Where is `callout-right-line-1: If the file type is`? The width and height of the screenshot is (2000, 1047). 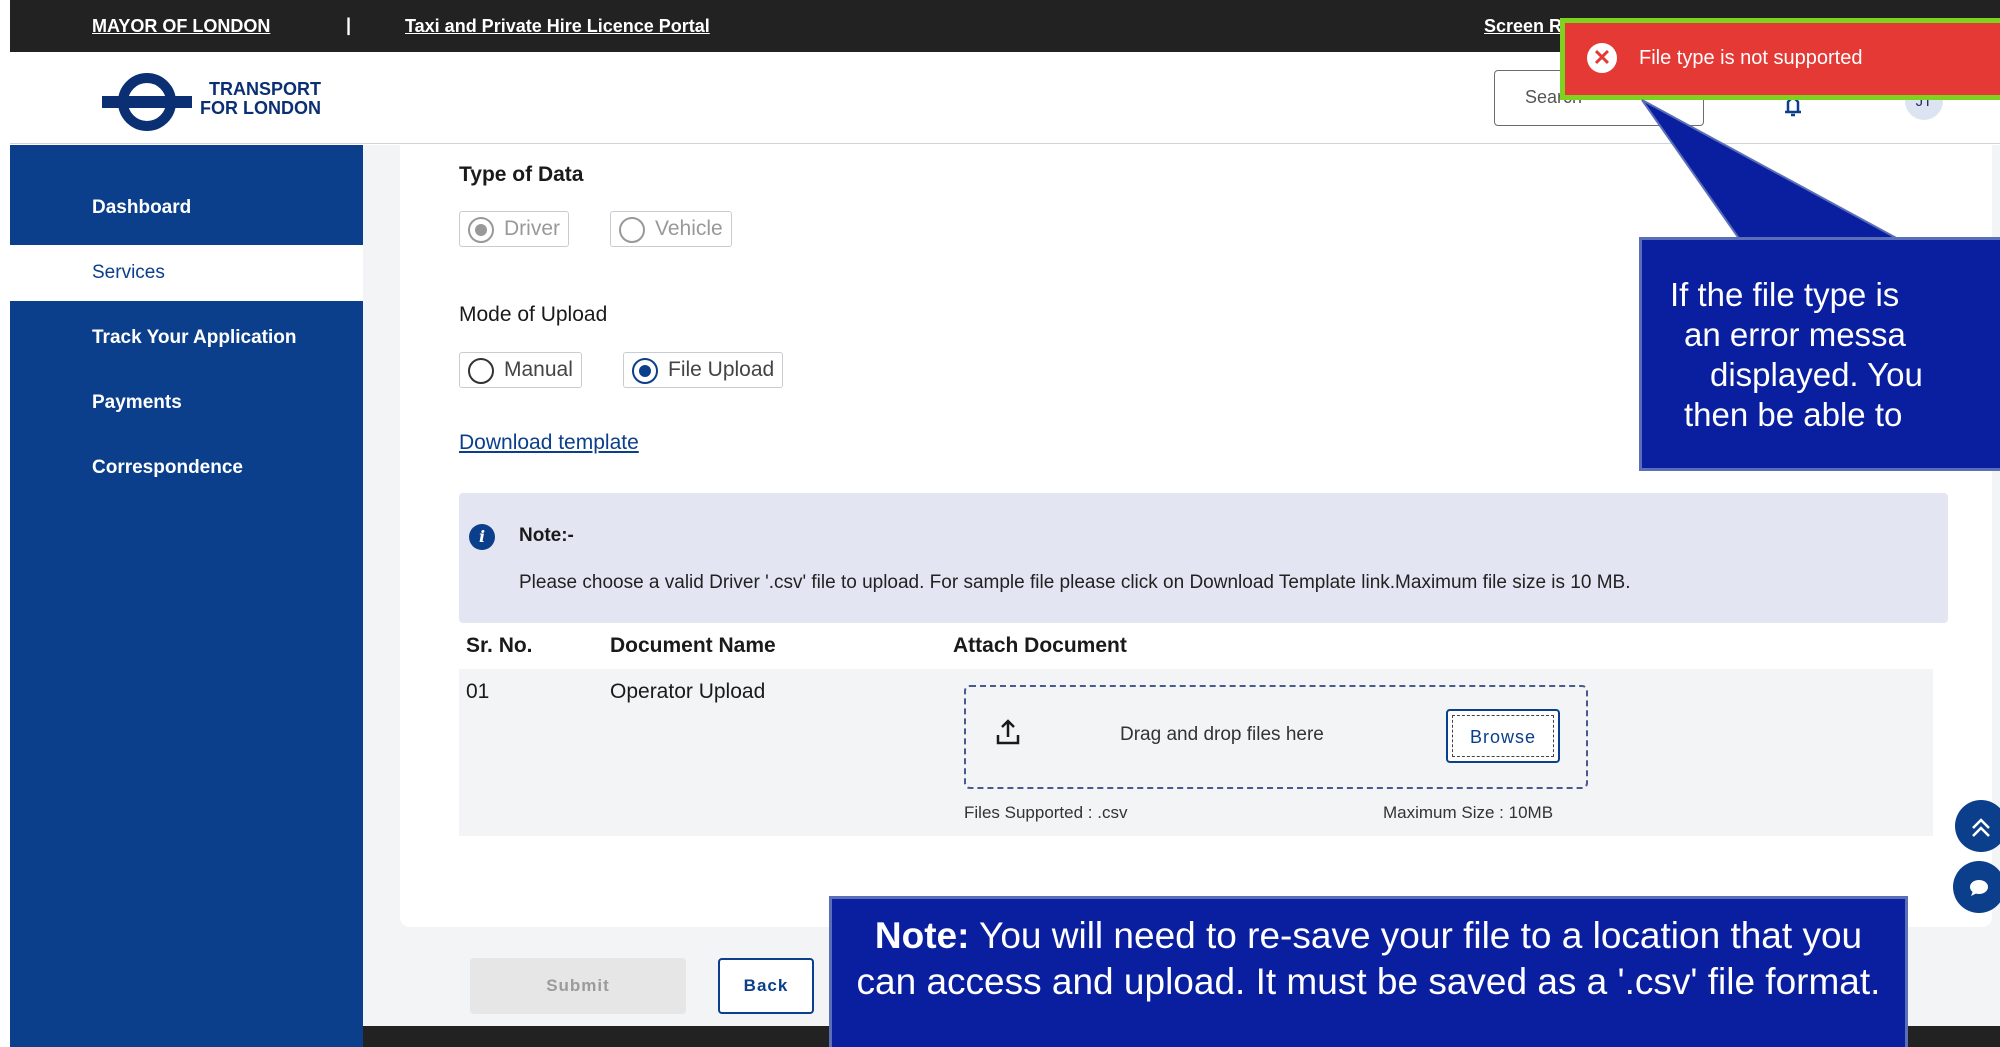
callout-right-line-1: If the file type is is located at coordinates (1785, 294).